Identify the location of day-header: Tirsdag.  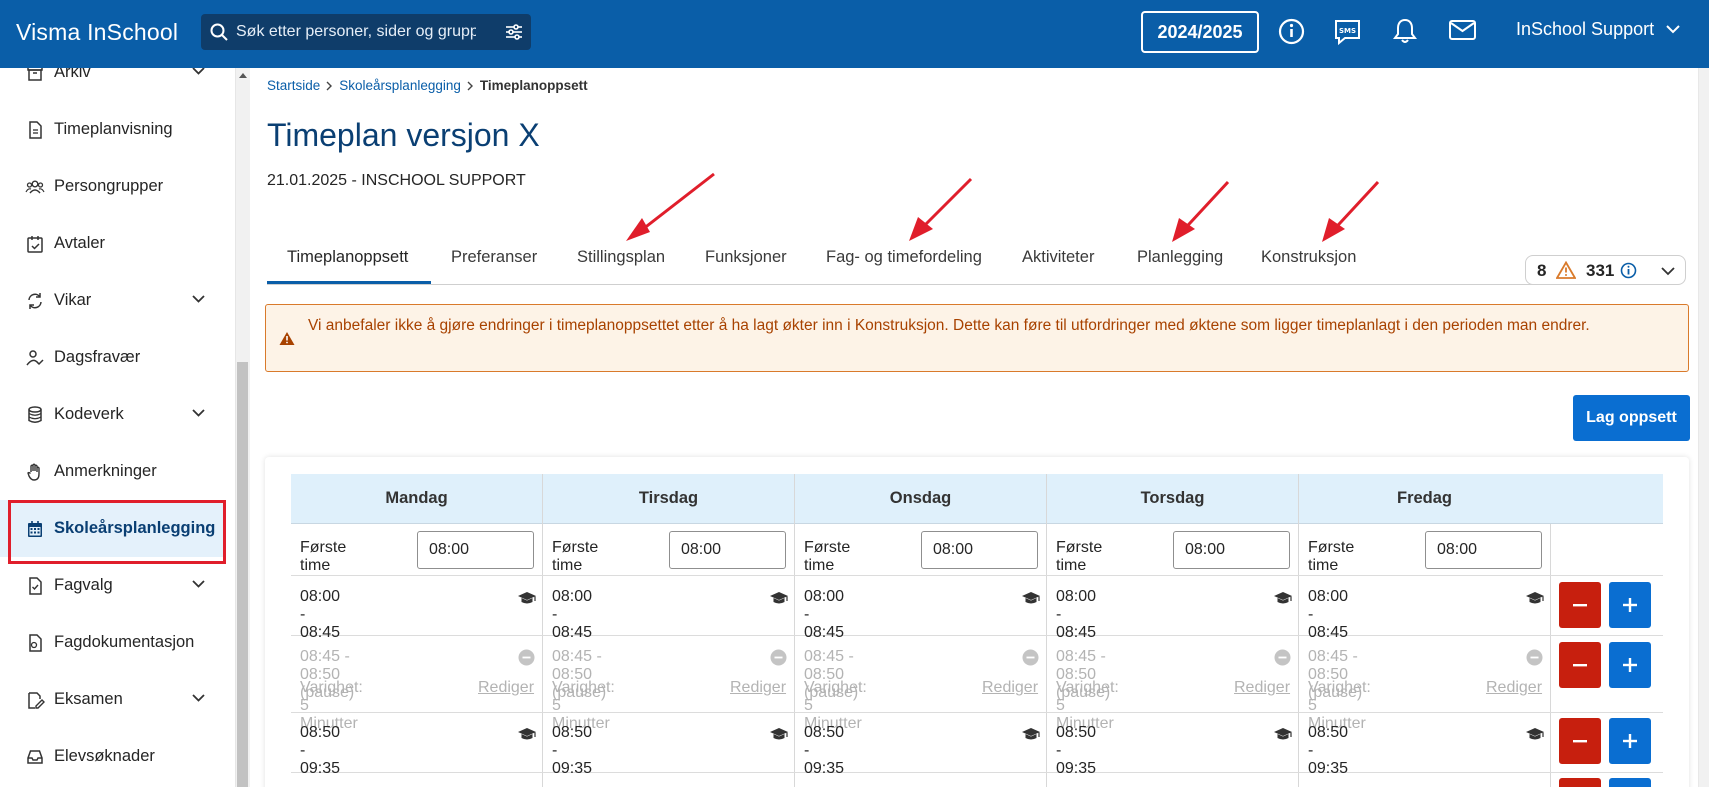
(668, 498).